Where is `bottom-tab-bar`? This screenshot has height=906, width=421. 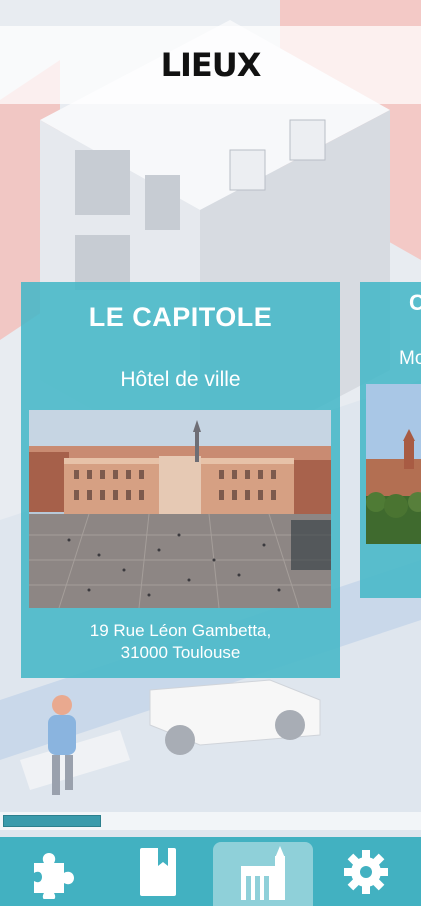
bottom-tab-bar is located at coordinates (210, 871).